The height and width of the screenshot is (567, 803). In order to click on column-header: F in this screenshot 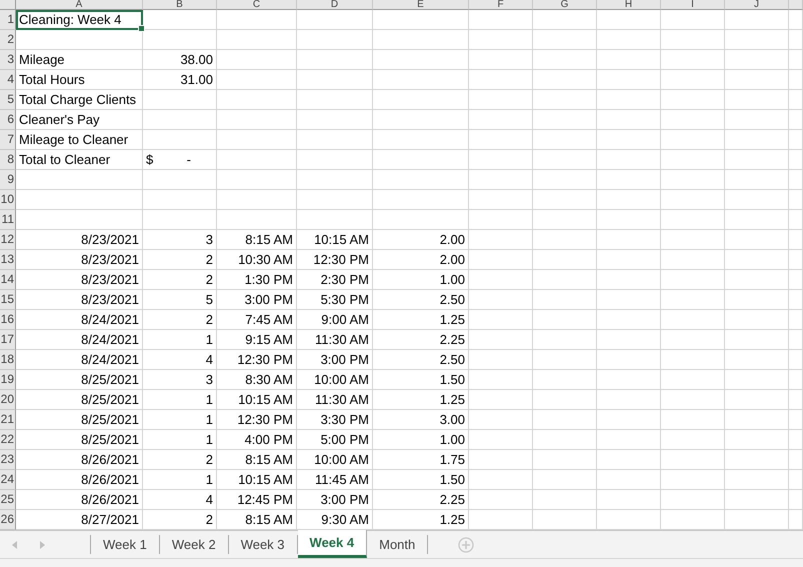, I will do `click(501, 5)`.